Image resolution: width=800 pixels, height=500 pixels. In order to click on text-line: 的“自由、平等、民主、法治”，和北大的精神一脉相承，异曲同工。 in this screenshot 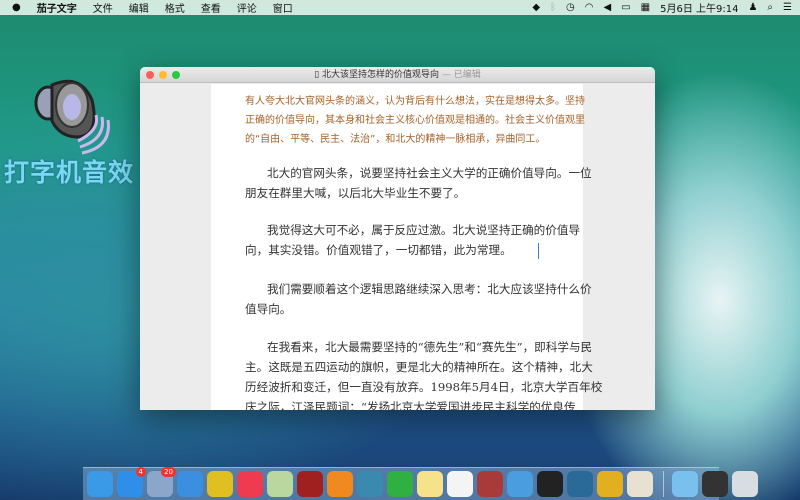, I will do `click(395, 139)`.